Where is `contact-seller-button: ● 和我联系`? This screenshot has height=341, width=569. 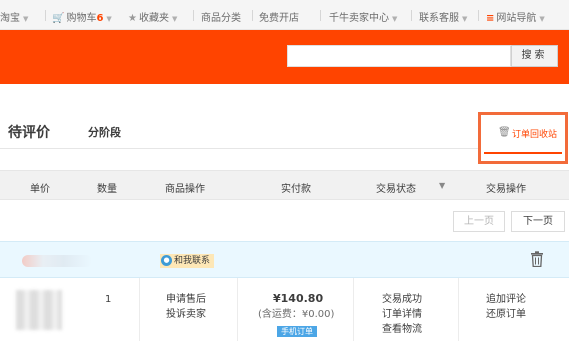 contact-seller-button: ● 和我联系 is located at coordinates (187, 261).